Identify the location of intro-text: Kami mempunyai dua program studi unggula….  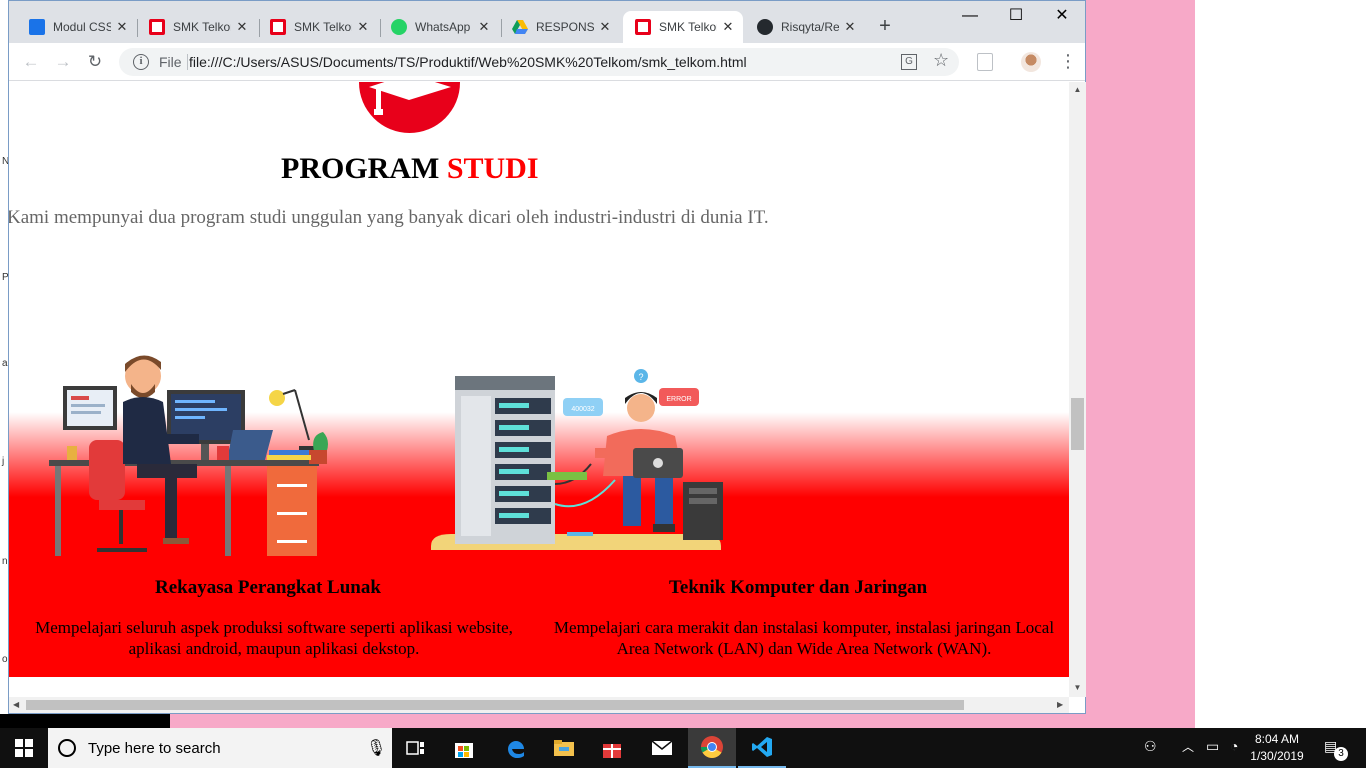
(389, 217).